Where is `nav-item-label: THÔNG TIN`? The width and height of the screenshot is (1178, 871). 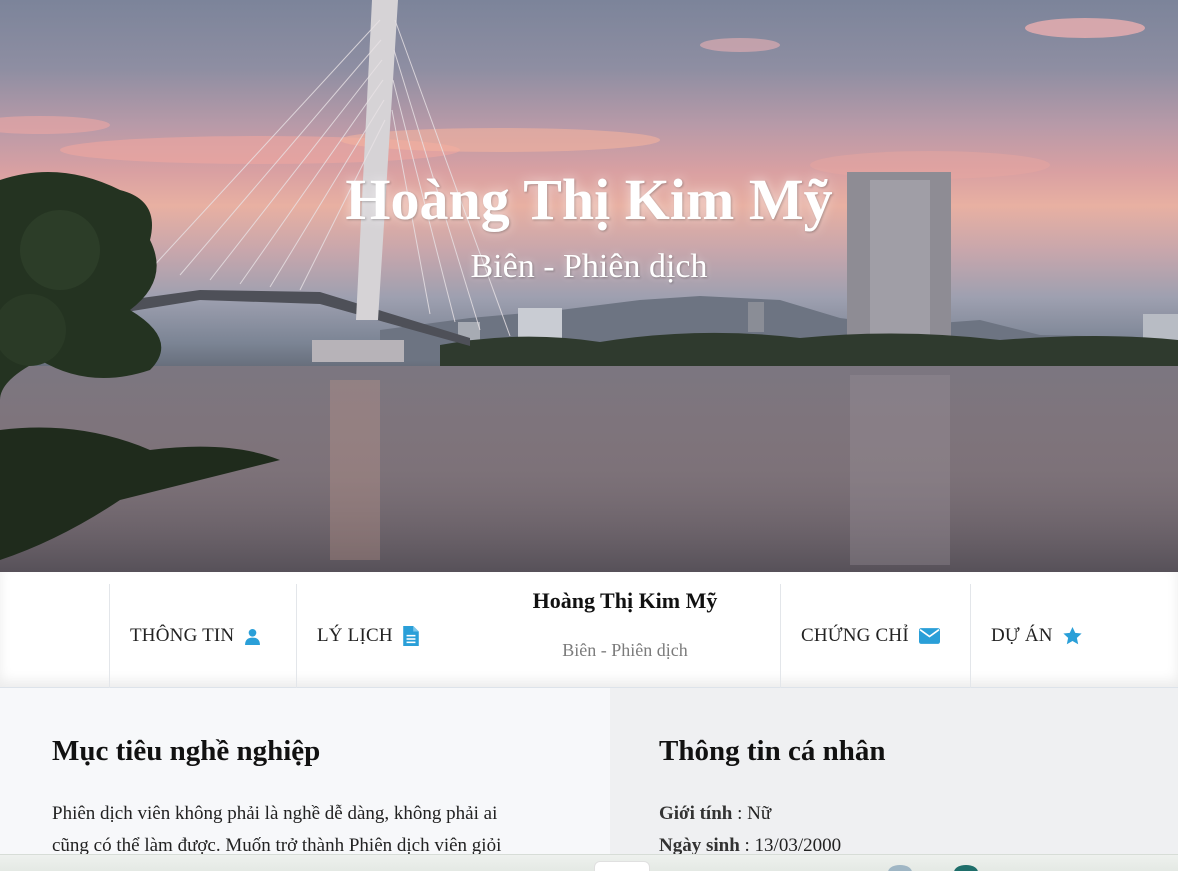
nav-item-label: THÔNG TIN is located at coordinates (182, 635).